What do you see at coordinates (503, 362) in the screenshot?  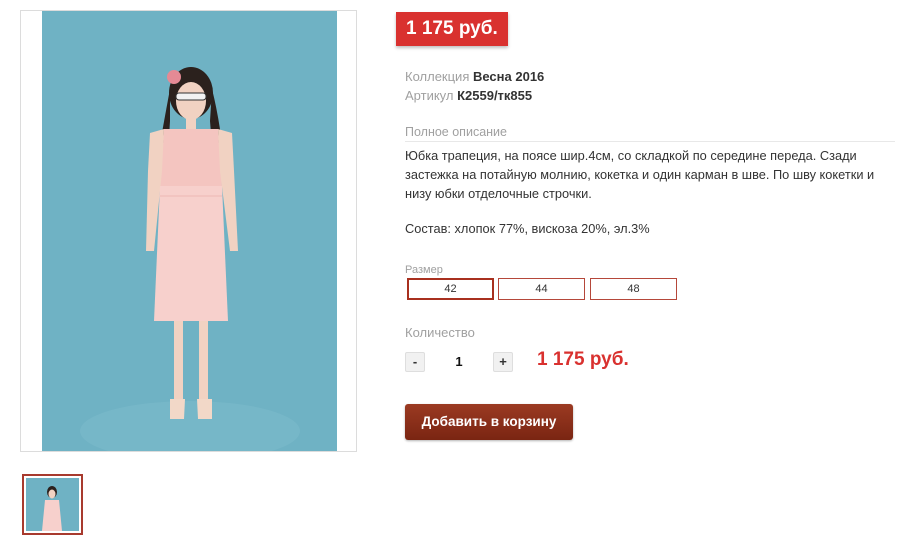 I see `quantity-plus-button: +` at bounding box center [503, 362].